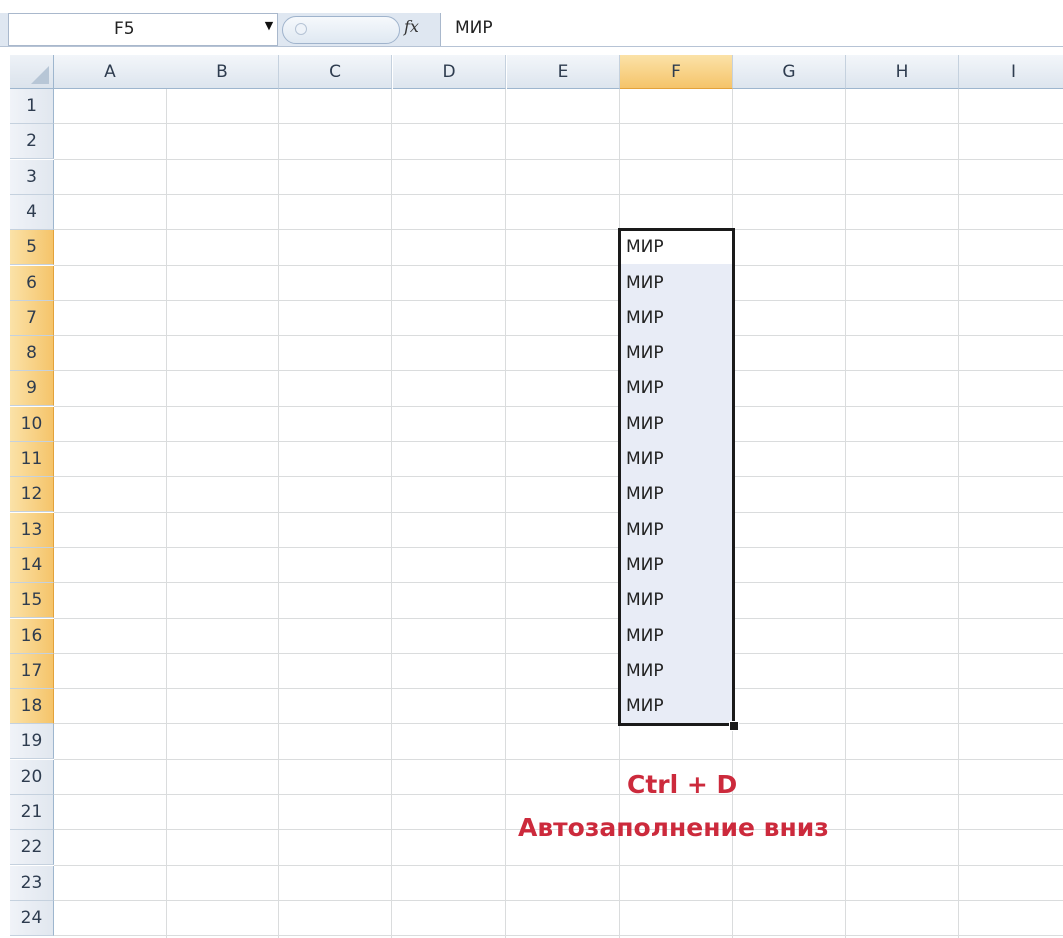 This screenshot has height=938, width=1063. I want to click on column-header-g: G, so click(789, 72).